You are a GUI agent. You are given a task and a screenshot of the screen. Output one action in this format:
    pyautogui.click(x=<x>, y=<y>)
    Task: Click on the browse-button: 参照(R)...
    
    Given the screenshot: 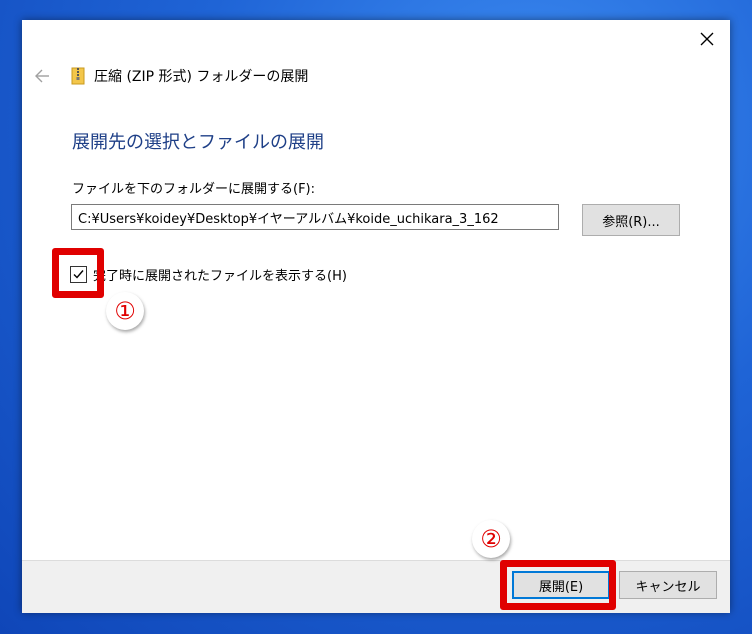 What is the action you would take?
    pyautogui.click(x=631, y=220)
    